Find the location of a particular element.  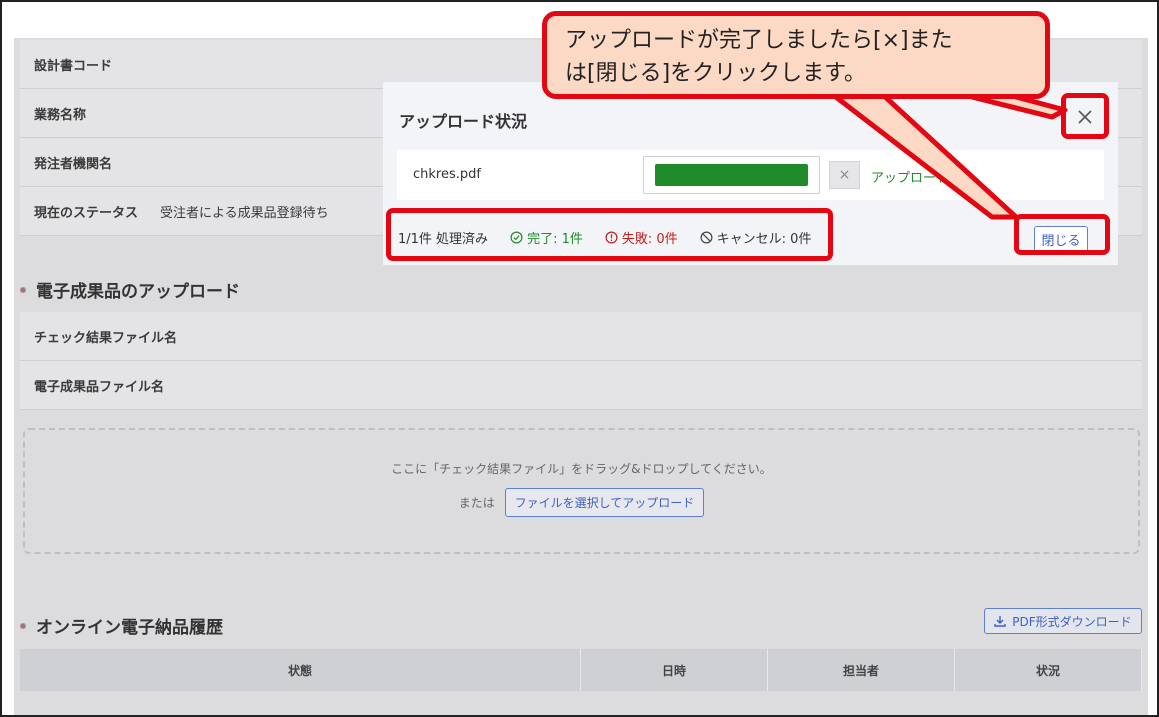

callout-line-2: は[閉じる]をクリックします。 is located at coordinates (715, 73).